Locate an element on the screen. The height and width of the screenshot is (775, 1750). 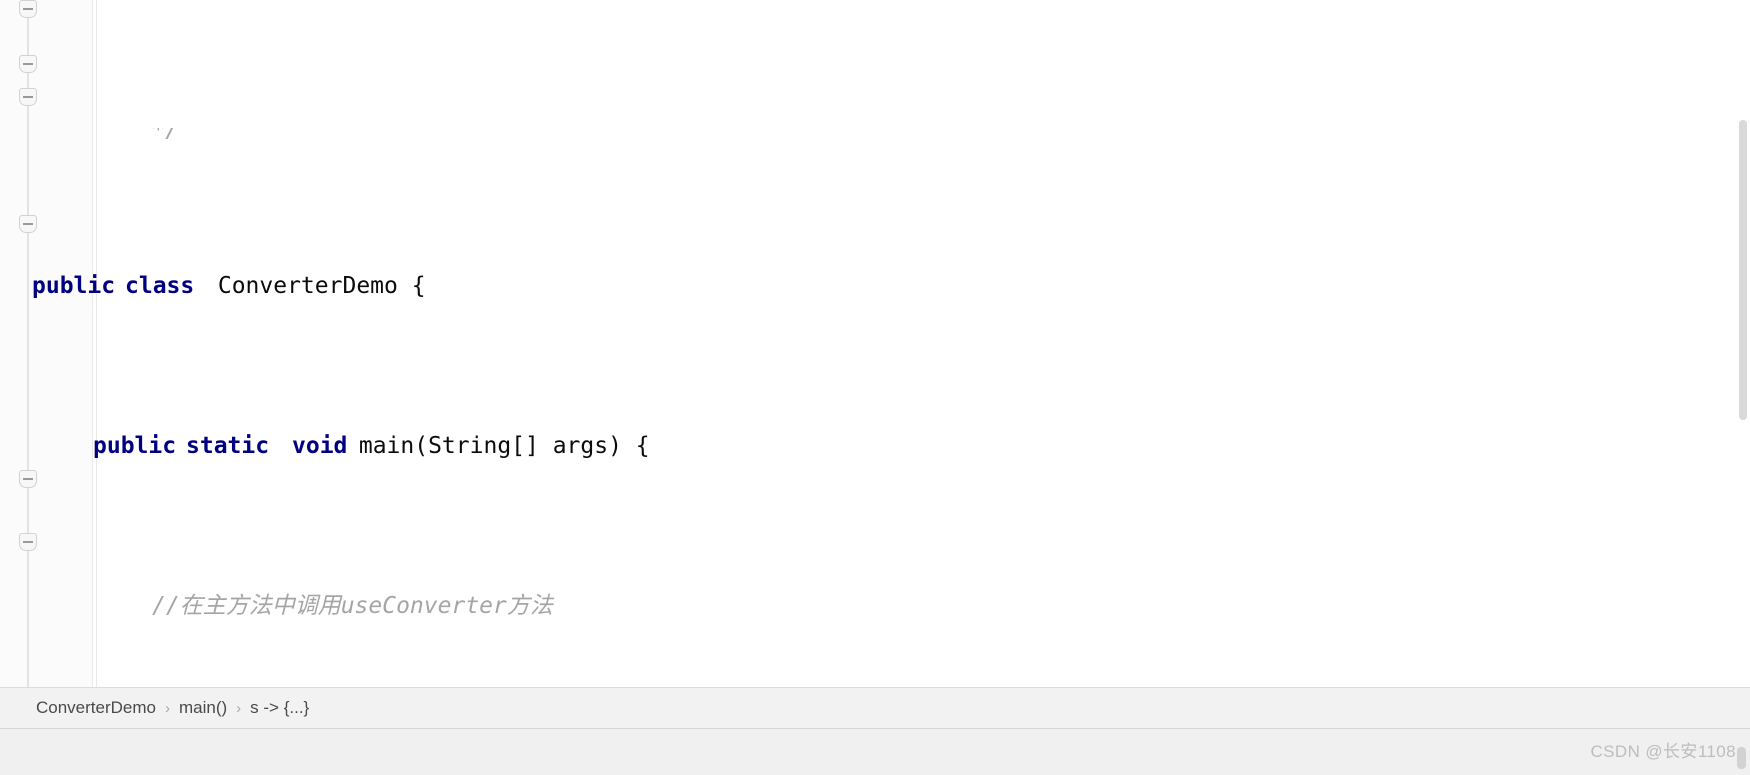
code-token-signature: main(String[] args) { is located at coordinates (497, 446).